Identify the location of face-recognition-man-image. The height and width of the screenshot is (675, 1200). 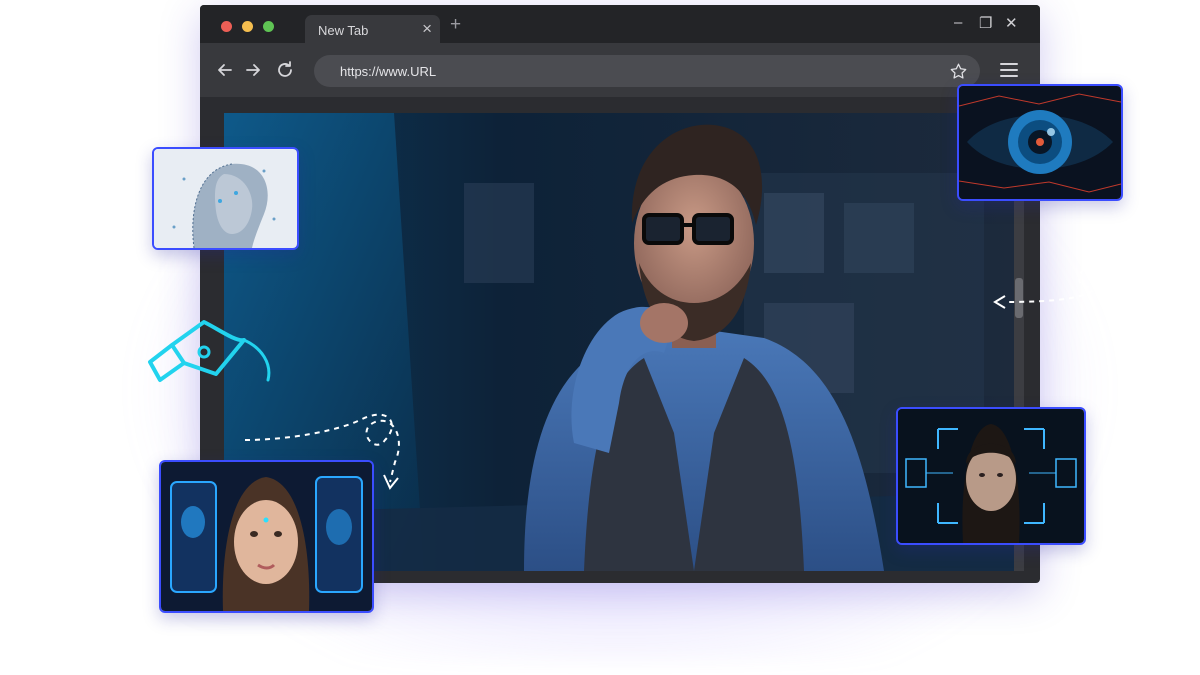
(991, 476).